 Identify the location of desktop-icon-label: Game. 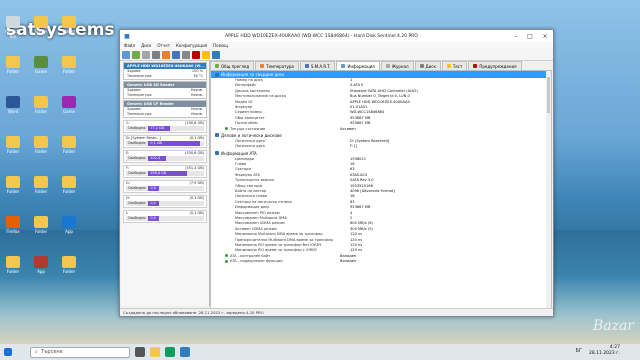
(41, 71).